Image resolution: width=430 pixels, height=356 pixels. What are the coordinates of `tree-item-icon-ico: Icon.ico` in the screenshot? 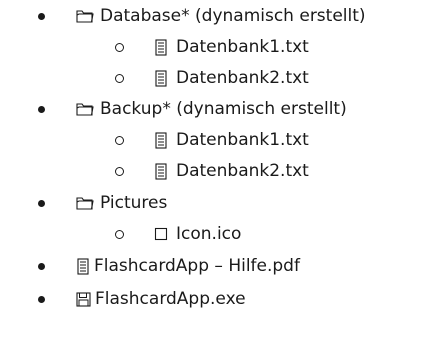 It's located at (215, 234).